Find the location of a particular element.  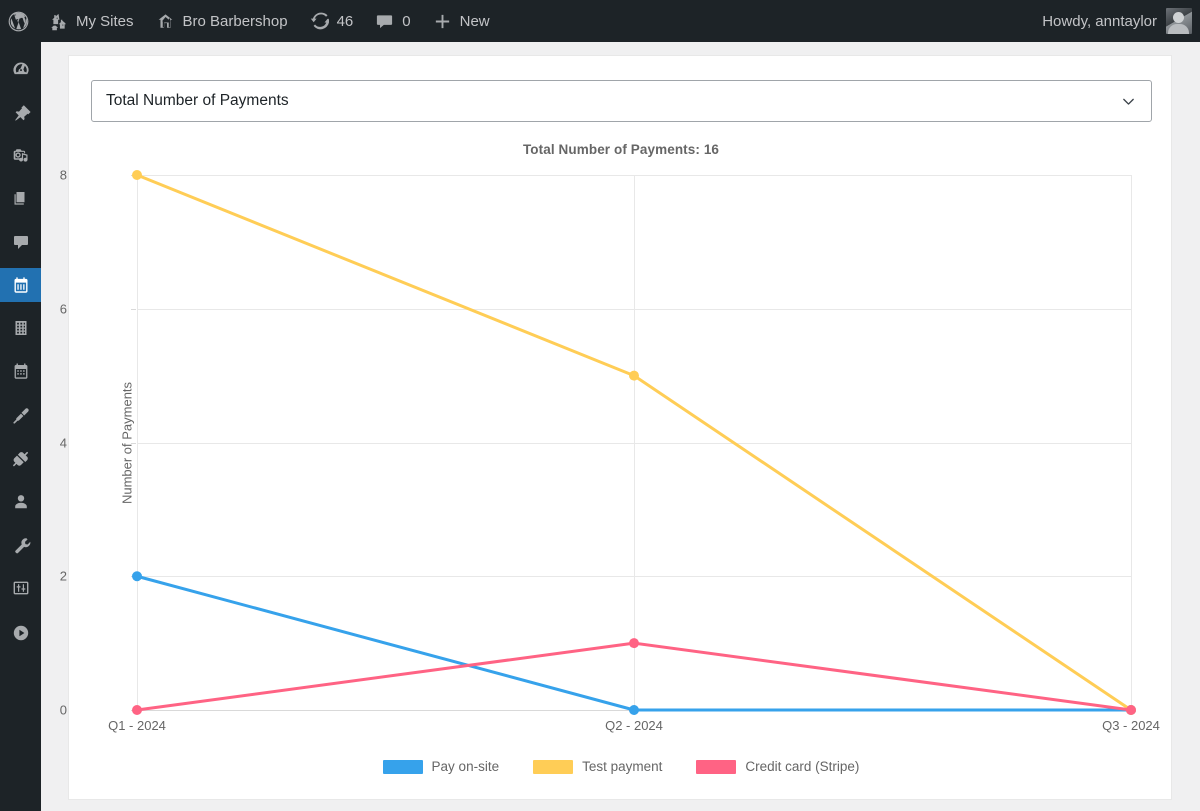

comment-bubble-icon is located at coordinates (21, 242).